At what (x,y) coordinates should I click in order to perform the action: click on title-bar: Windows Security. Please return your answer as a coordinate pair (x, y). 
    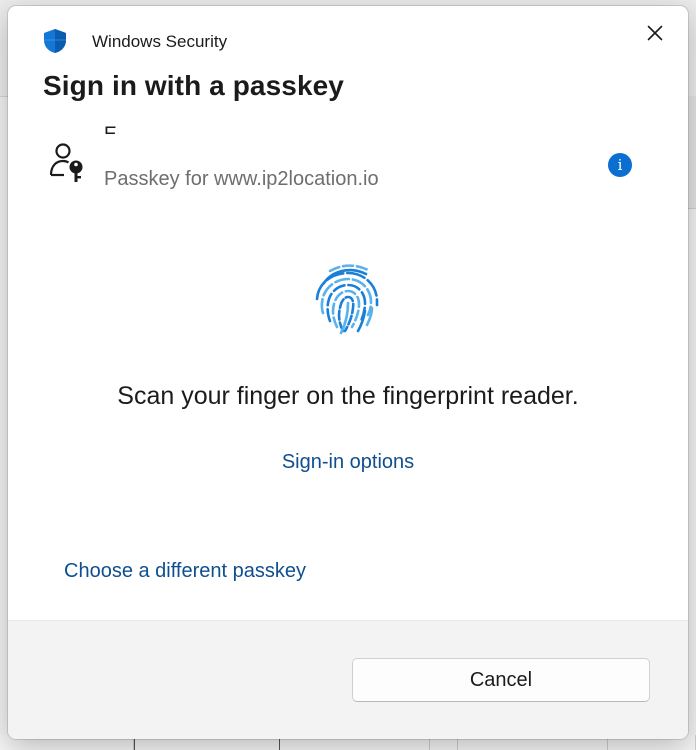
    Looking at the image, I should click on (348, 36).